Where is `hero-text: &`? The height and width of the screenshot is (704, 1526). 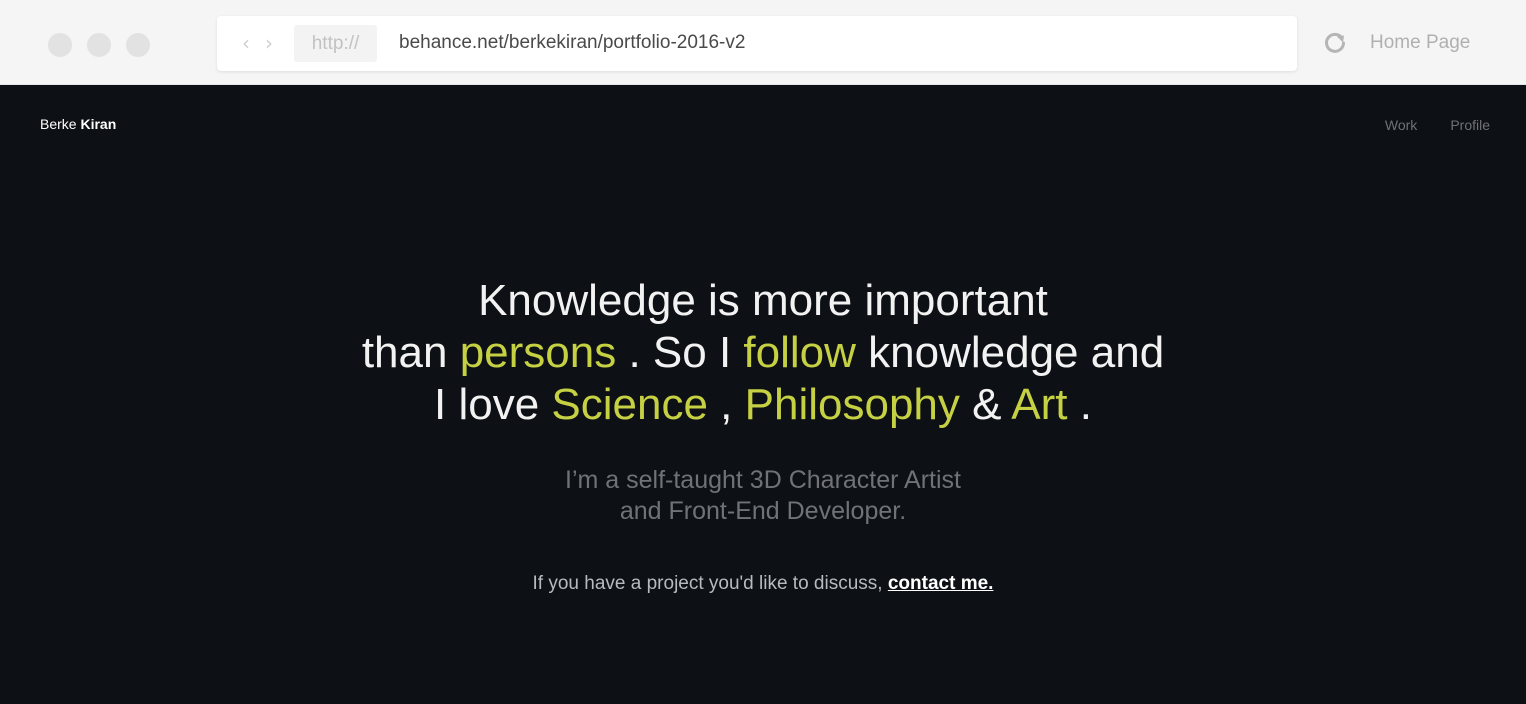
hero-text: & is located at coordinates (985, 404).